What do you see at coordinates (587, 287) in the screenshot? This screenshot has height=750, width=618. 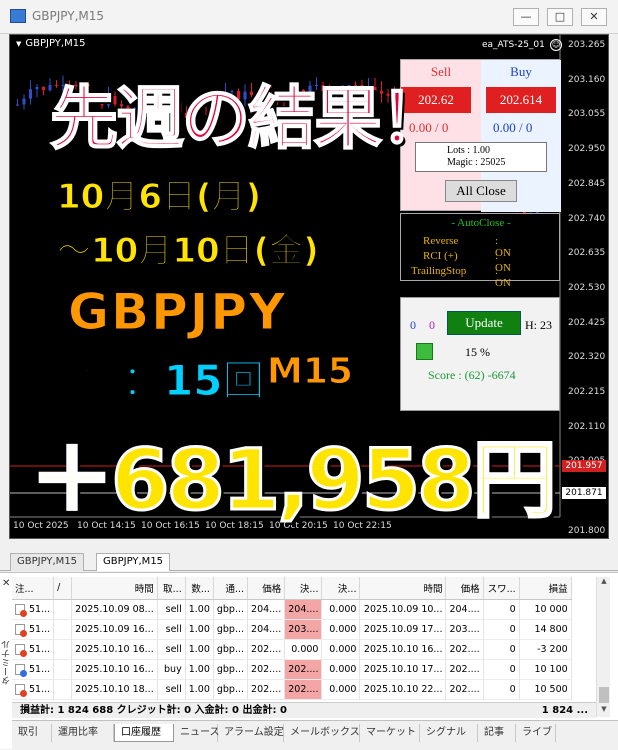 I see `price-tick: 202.530` at bounding box center [587, 287].